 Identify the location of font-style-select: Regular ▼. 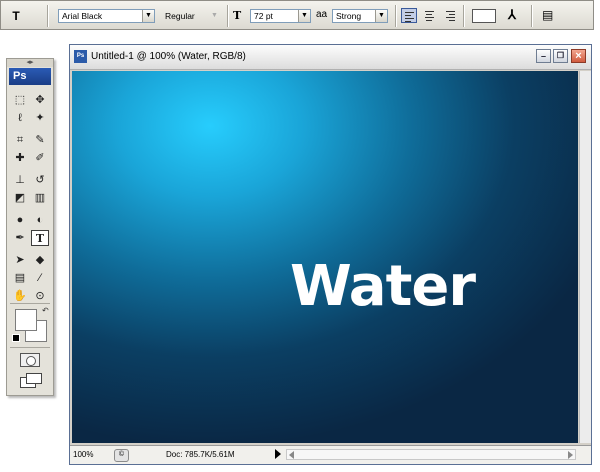
(191, 16).